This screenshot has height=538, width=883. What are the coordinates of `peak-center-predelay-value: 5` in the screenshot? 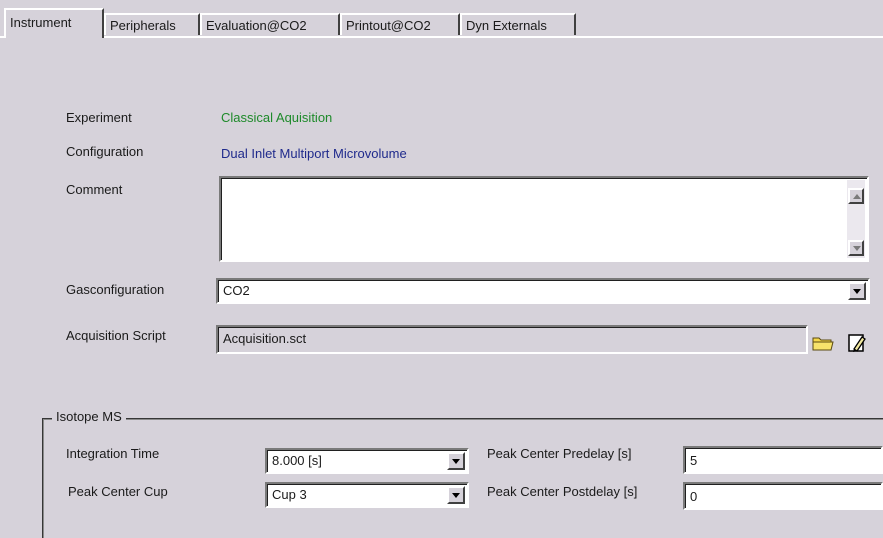 It's located at (694, 460).